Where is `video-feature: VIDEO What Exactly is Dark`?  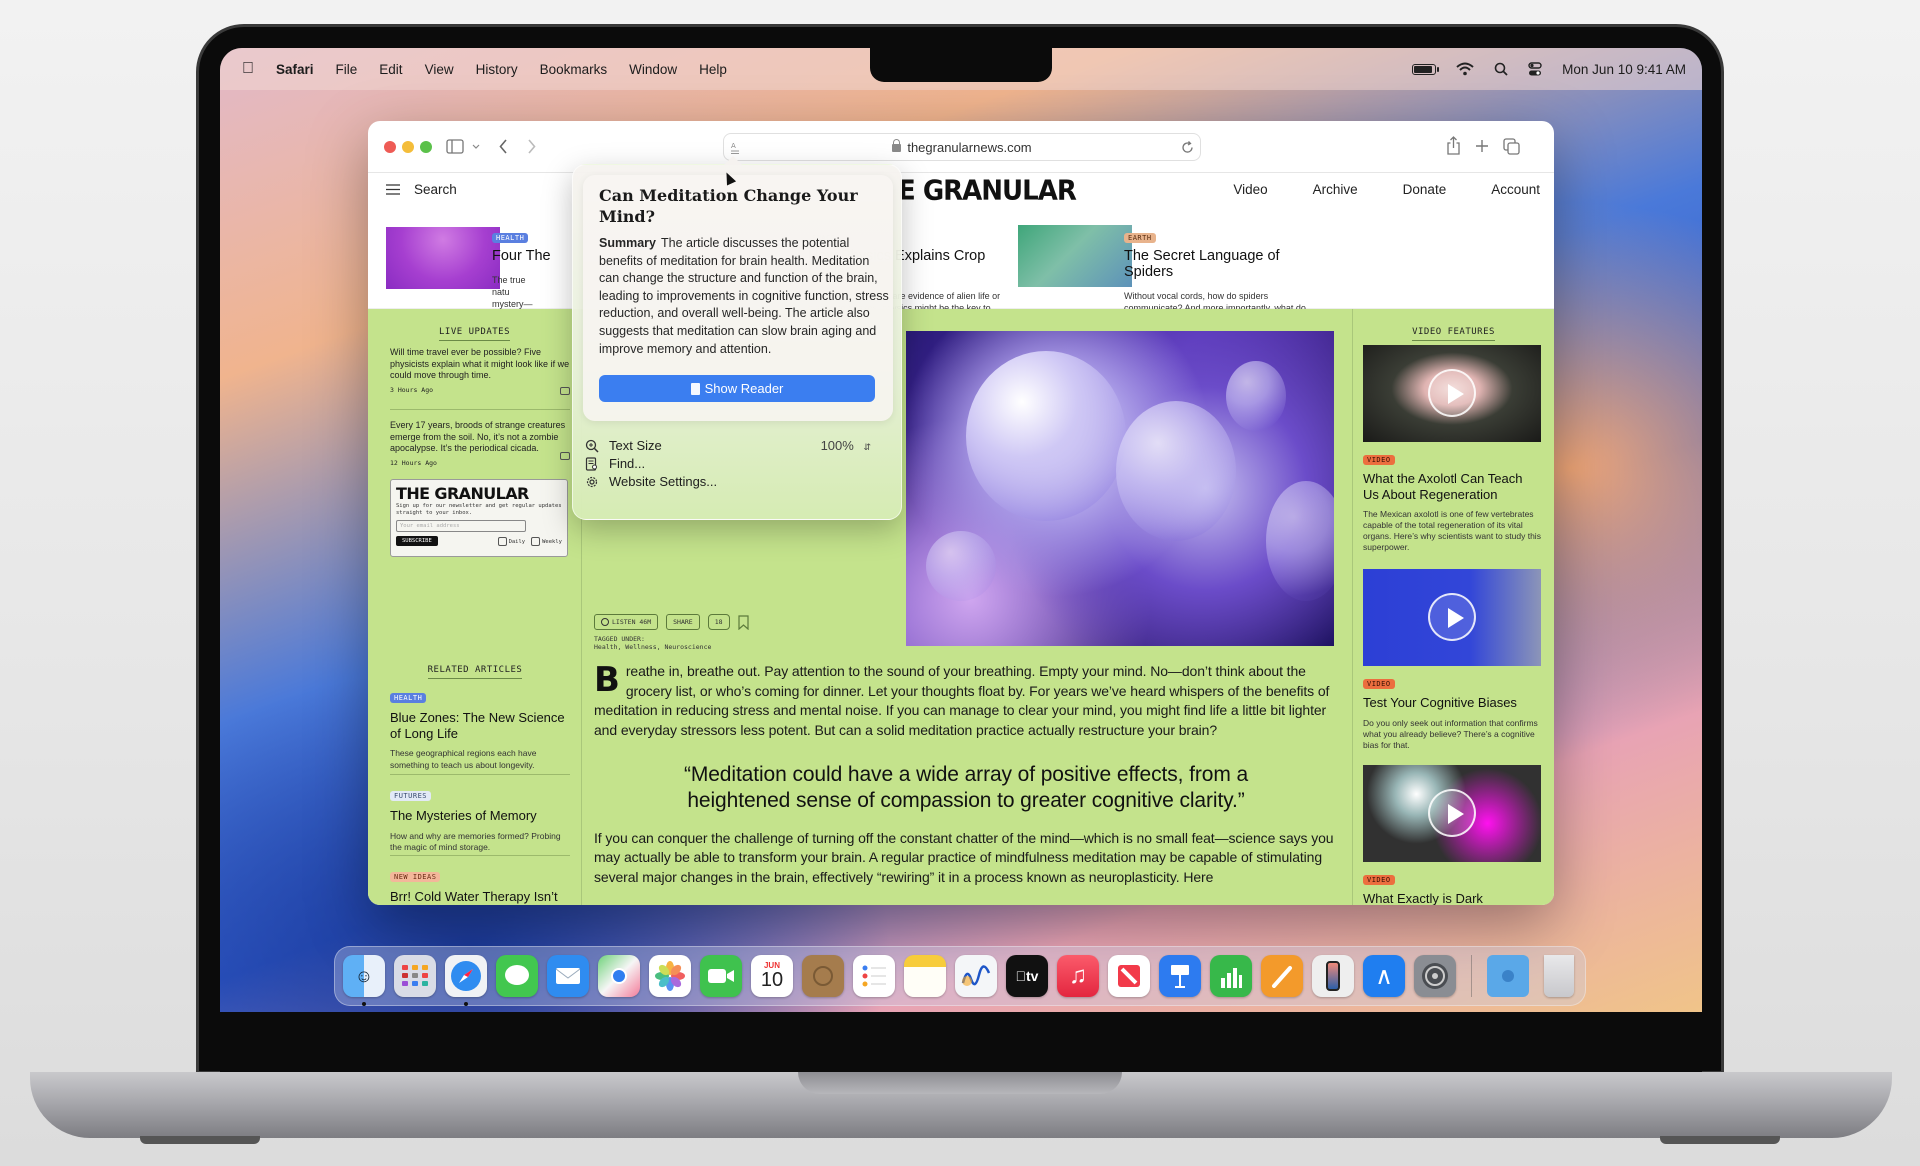 video-feature: VIDEO What Exactly is Dark is located at coordinates (1452, 835).